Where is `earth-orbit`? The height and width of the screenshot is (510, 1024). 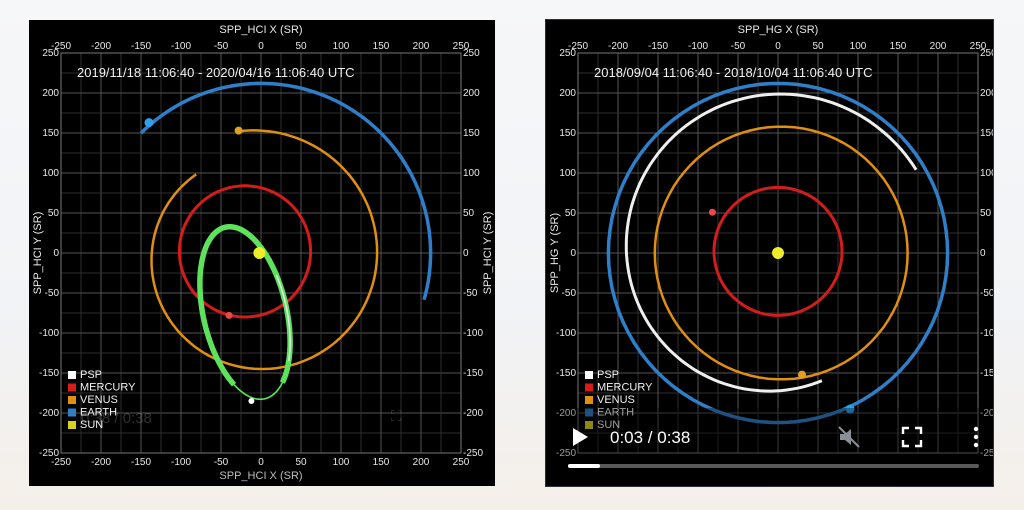 earth-orbit is located at coordinates (286, 191).